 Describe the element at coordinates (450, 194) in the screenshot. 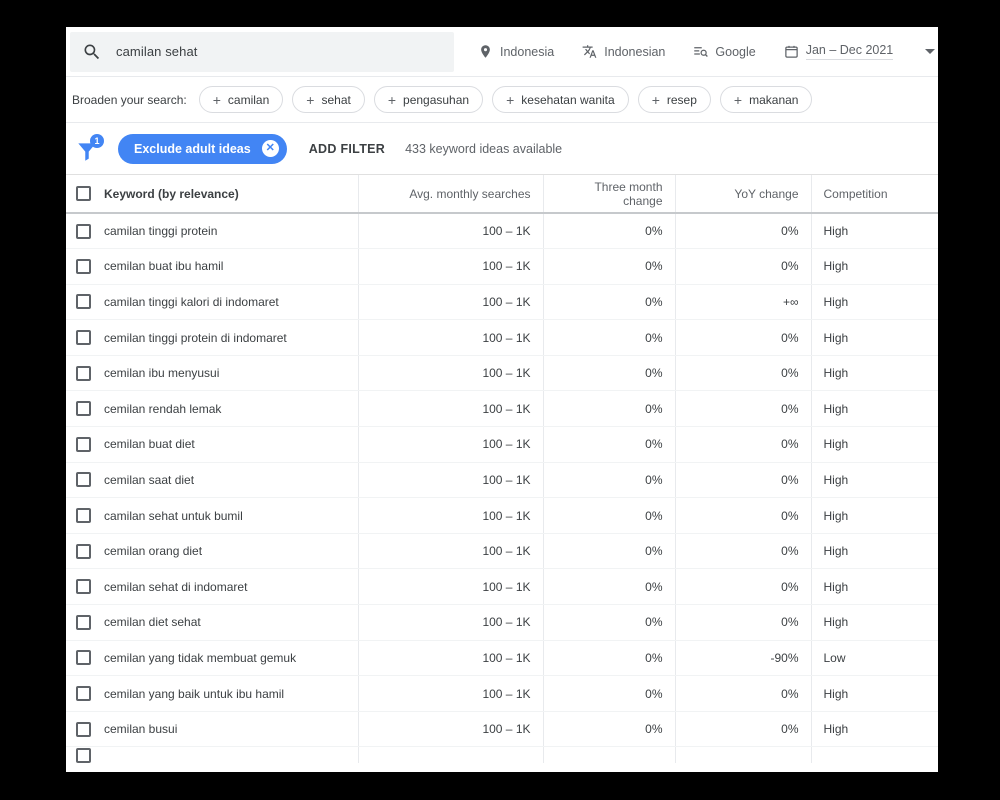

I see `column-header-avg-monthly-searches: Avg. monthly searches` at that location.